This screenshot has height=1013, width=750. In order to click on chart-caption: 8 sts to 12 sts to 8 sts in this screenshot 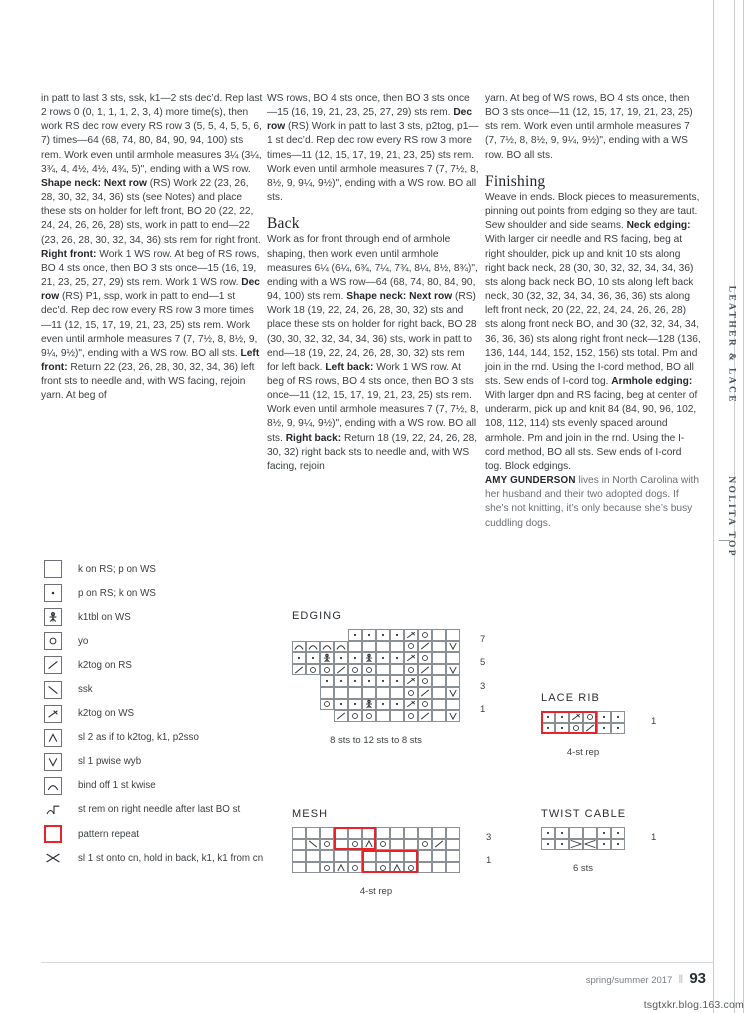, I will do `click(376, 740)`.